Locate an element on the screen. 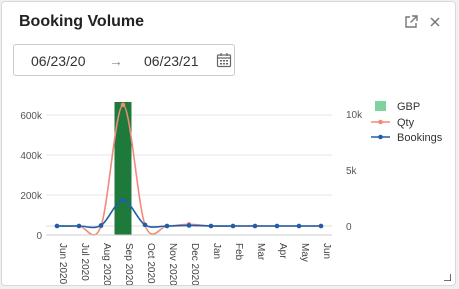 The image size is (459, 289). x-axis-tick-label: Aug 2020 is located at coordinates (106, 264).